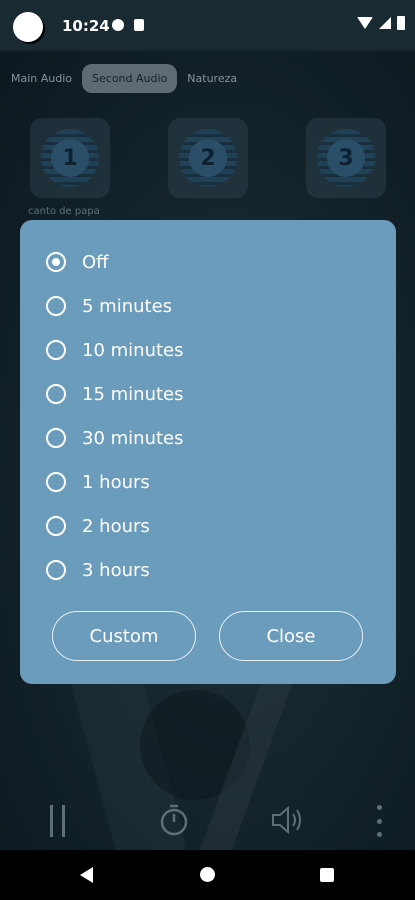 The height and width of the screenshot is (900, 415). I want to click on option-label: 30 minutes, so click(133, 438).